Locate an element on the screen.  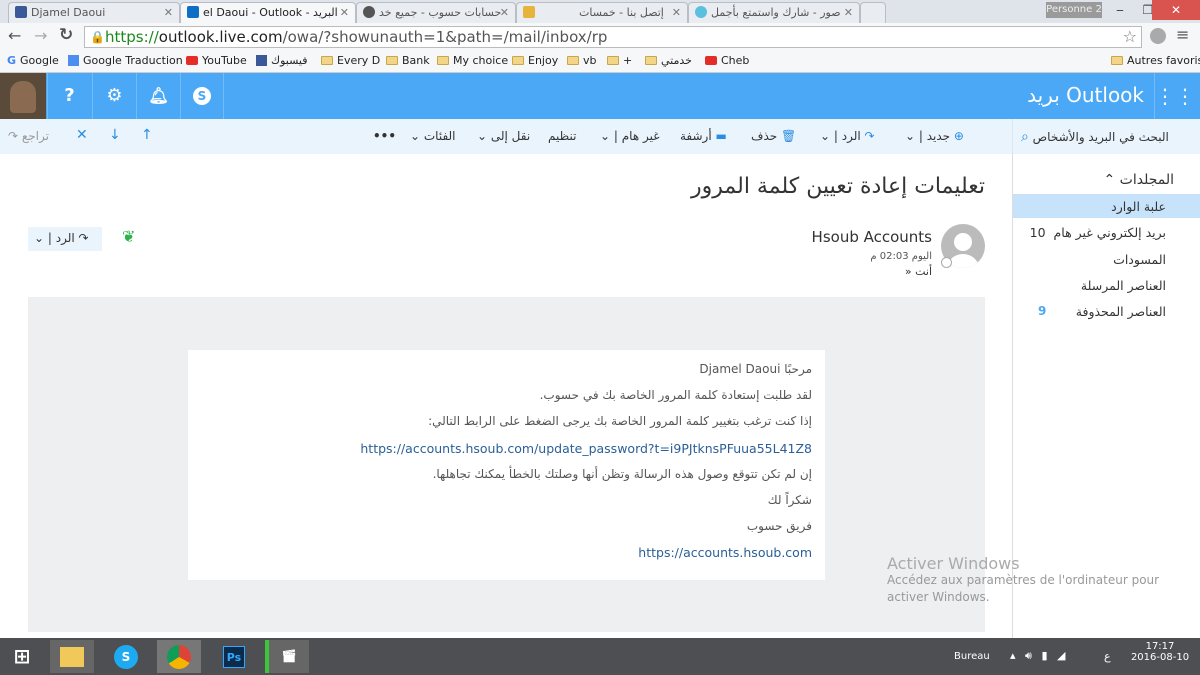
chrome-taskbar-icon is located at coordinates (179, 656).